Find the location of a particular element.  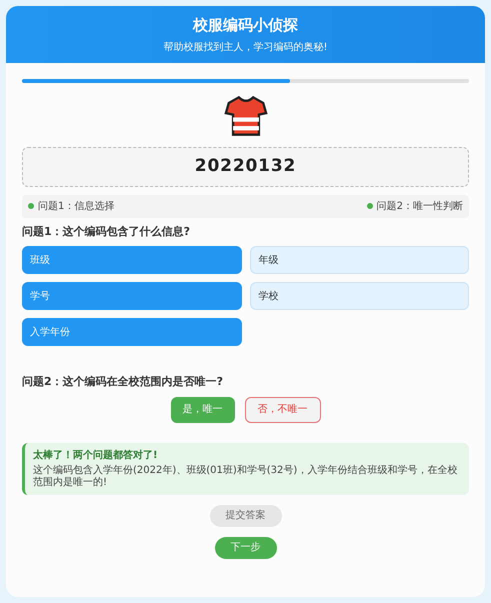

app-subtitle: 帮助校服找到主人，学习编码的奥秘! is located at coordinates (245, 47).